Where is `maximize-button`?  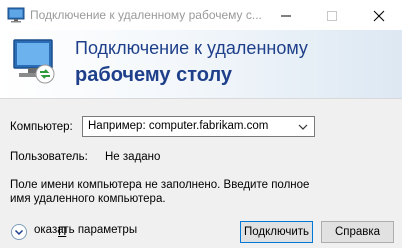
maximize-button is located at coordinates (332, 15).